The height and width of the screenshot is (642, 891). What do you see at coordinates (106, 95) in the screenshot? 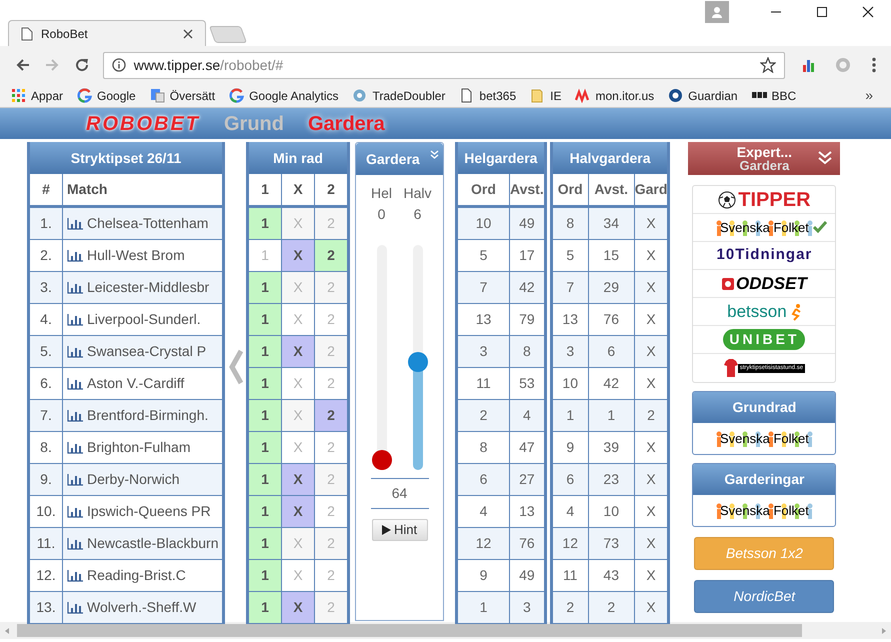
I see `bookmark-item: Google` at bounding box center [106, 95].